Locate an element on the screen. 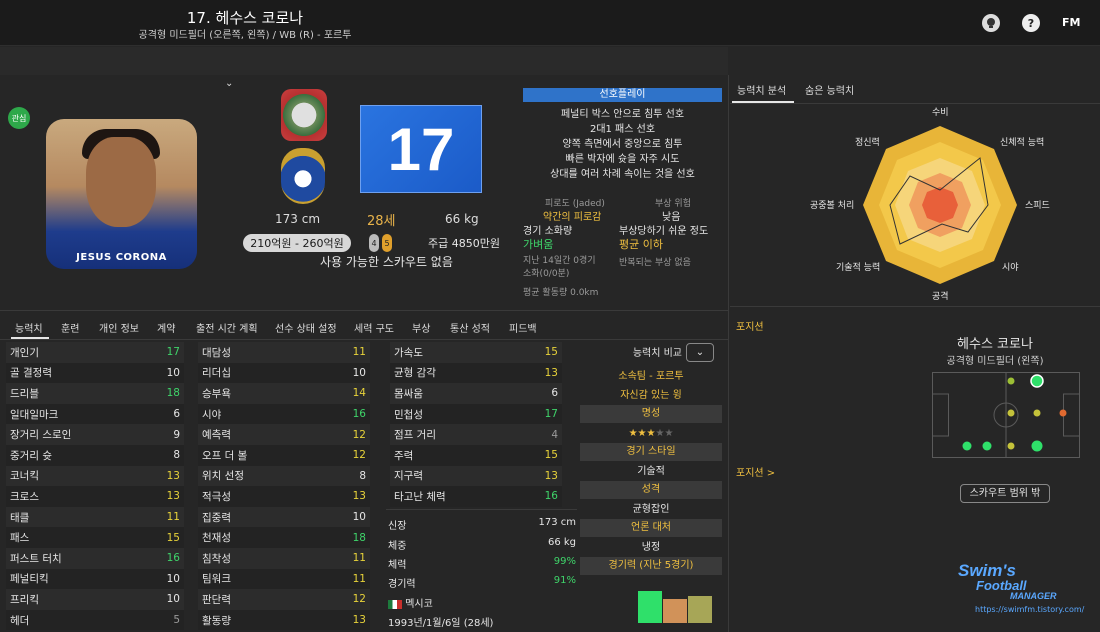 The image size is (1100, 632). watermark-url: https://swimfm.tistory.com/ is located at coordinates (1030, 609).